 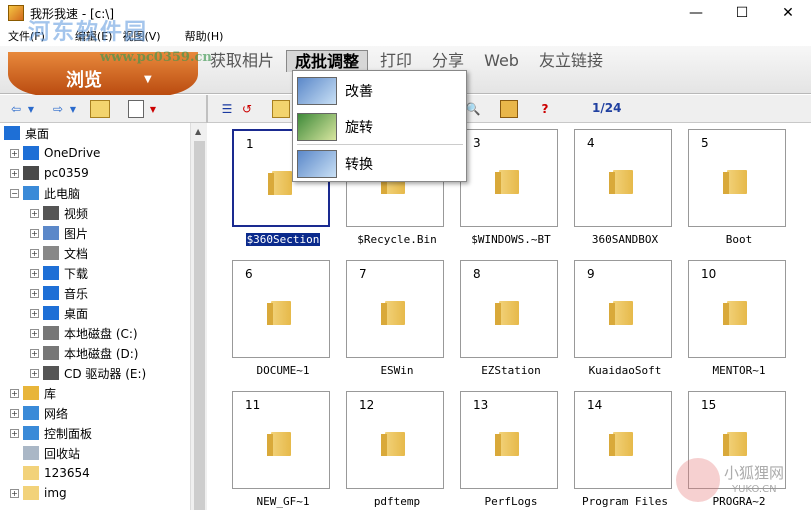 I want to click on view-mode-icon, so click(x=136, y=109).